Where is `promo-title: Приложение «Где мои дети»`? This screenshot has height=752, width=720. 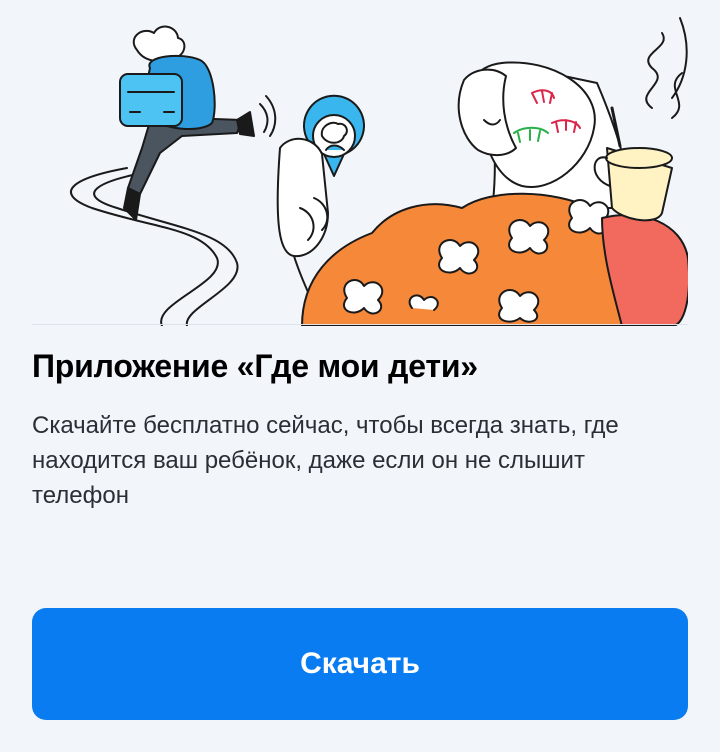
promo-title: Приложение «Где мои дети» is located at coordinates (255, 366).